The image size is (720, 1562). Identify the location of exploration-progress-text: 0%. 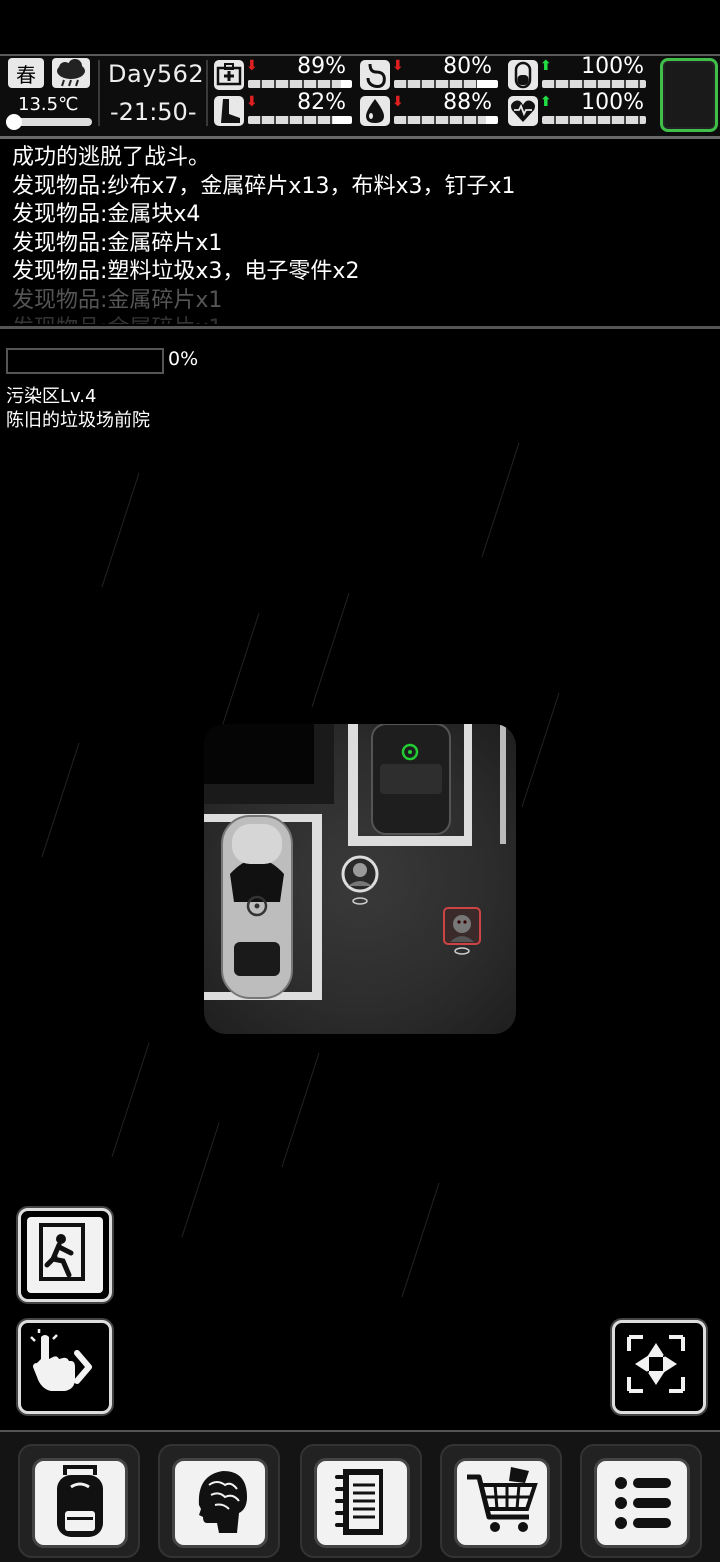
(183, 359).